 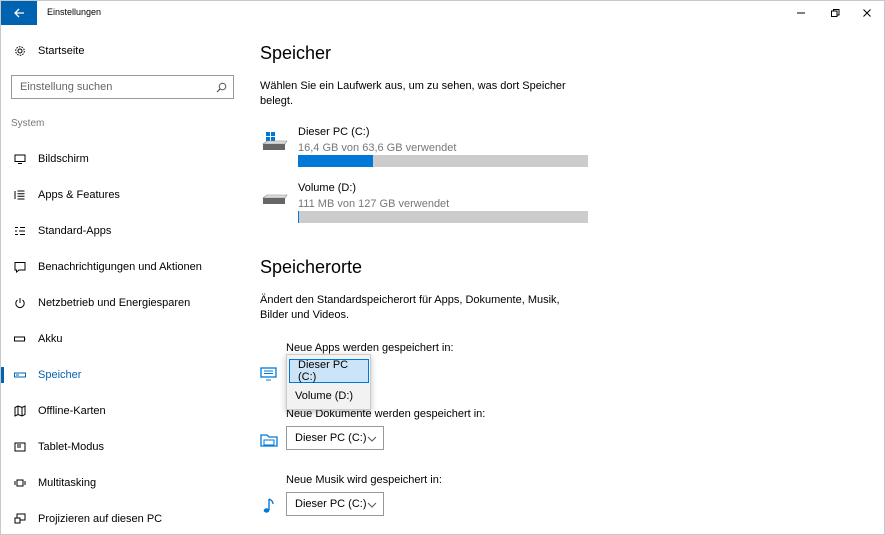 What do you see at coordinates (123, 483) in the screenshot?
I see `sidebar-item-multitasking: Multitasking` at bounding box center [123, 483].